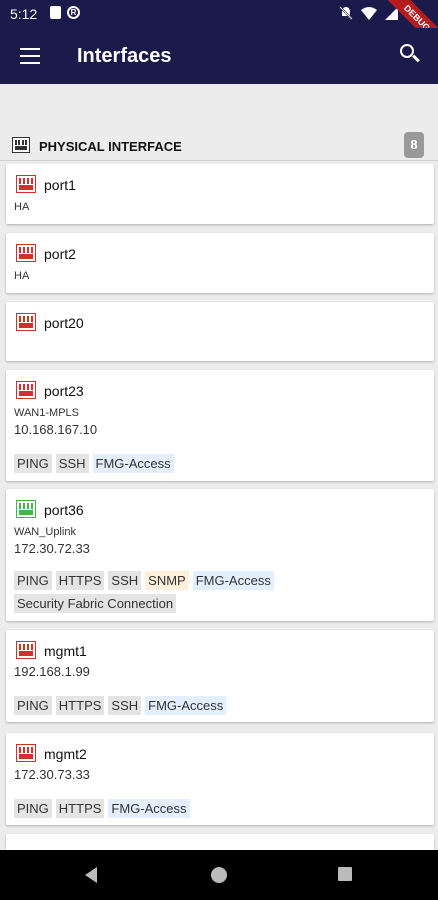 The width and height of the screenshot is (438, 900). Describe the element at coordinates (45, 532) in the screenshot. I see `interface-alias: WAN_Uplink` at that location.